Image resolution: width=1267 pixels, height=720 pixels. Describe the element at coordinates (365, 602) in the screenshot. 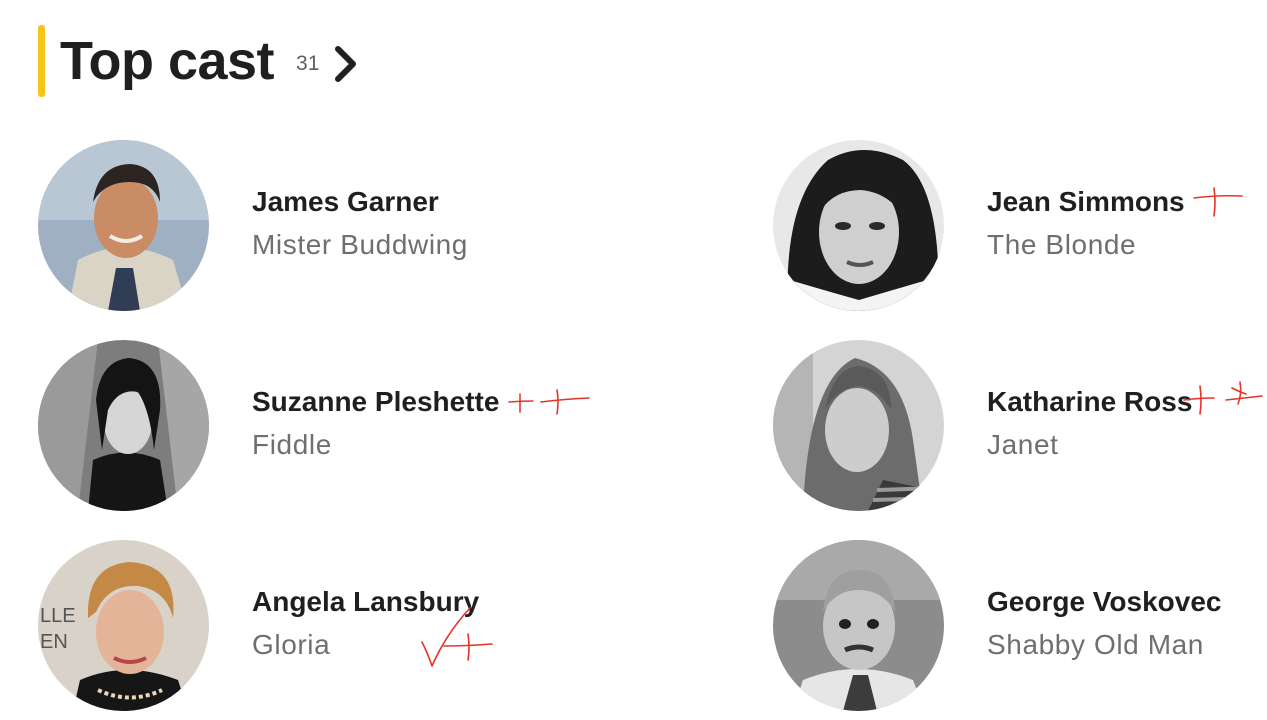

I see `actor-name: Angela Lansbury` at that location.